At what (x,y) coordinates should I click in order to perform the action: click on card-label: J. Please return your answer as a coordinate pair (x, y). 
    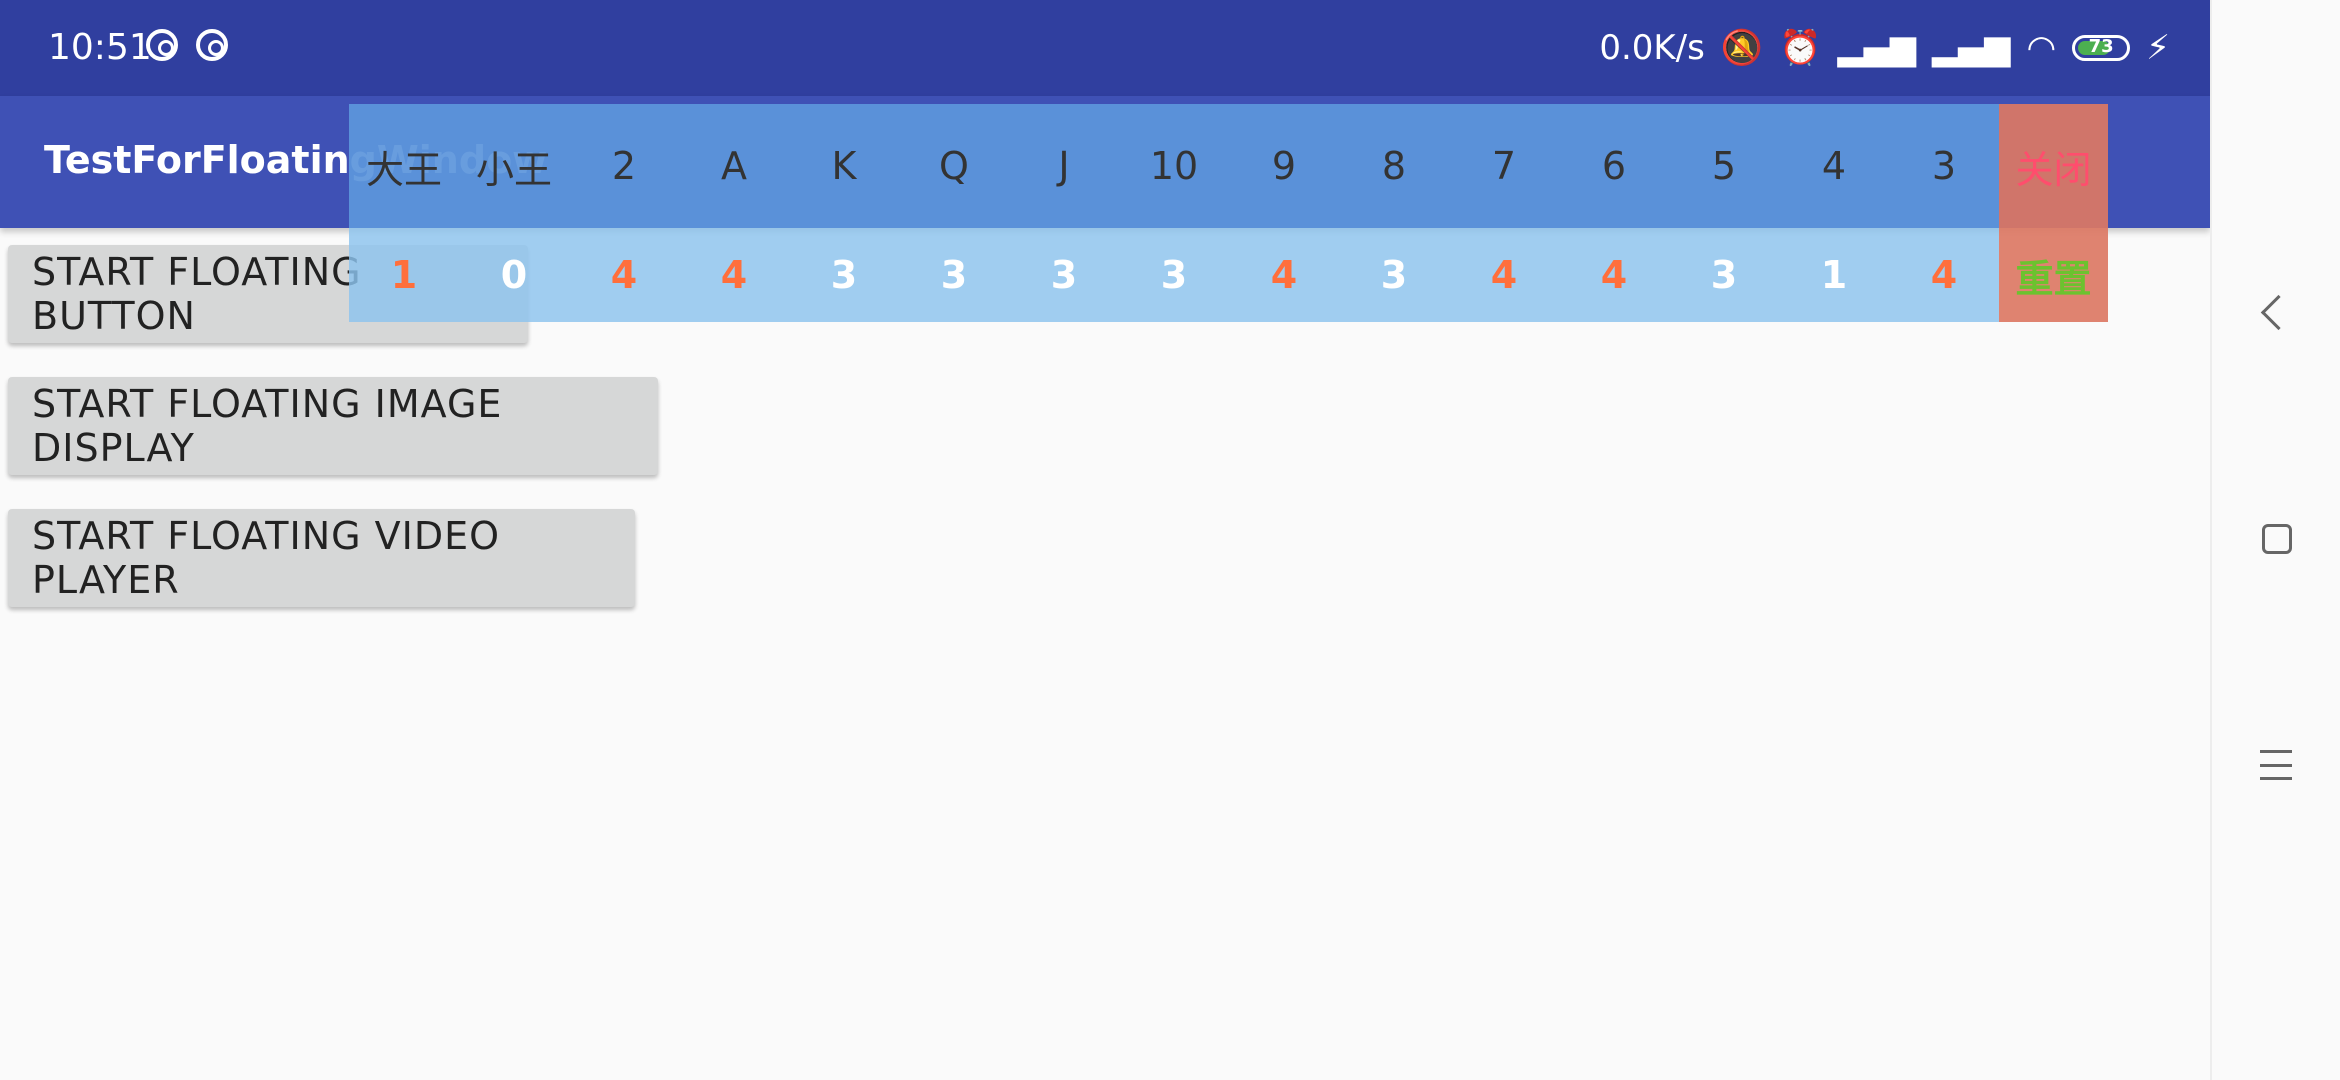
    Looking at the image, I should click on (1064, 166).